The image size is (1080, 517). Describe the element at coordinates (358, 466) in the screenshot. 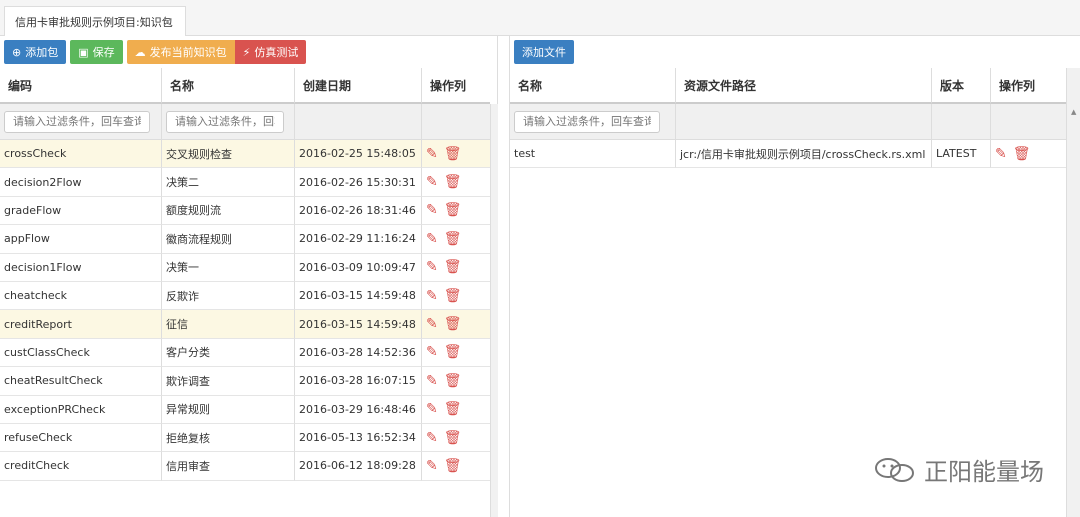

I see `cell-date: 2016-06-12 18:09:28` at that location.